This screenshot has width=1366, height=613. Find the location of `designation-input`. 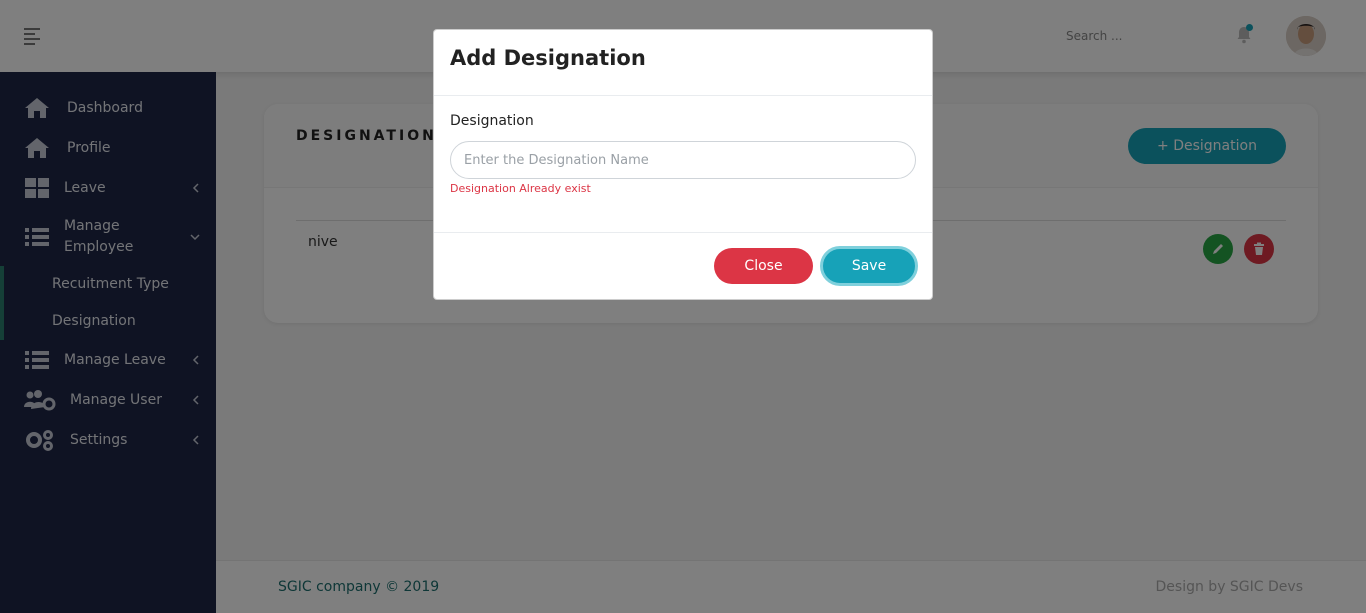

designation-input is located at coordinates (683, 160).